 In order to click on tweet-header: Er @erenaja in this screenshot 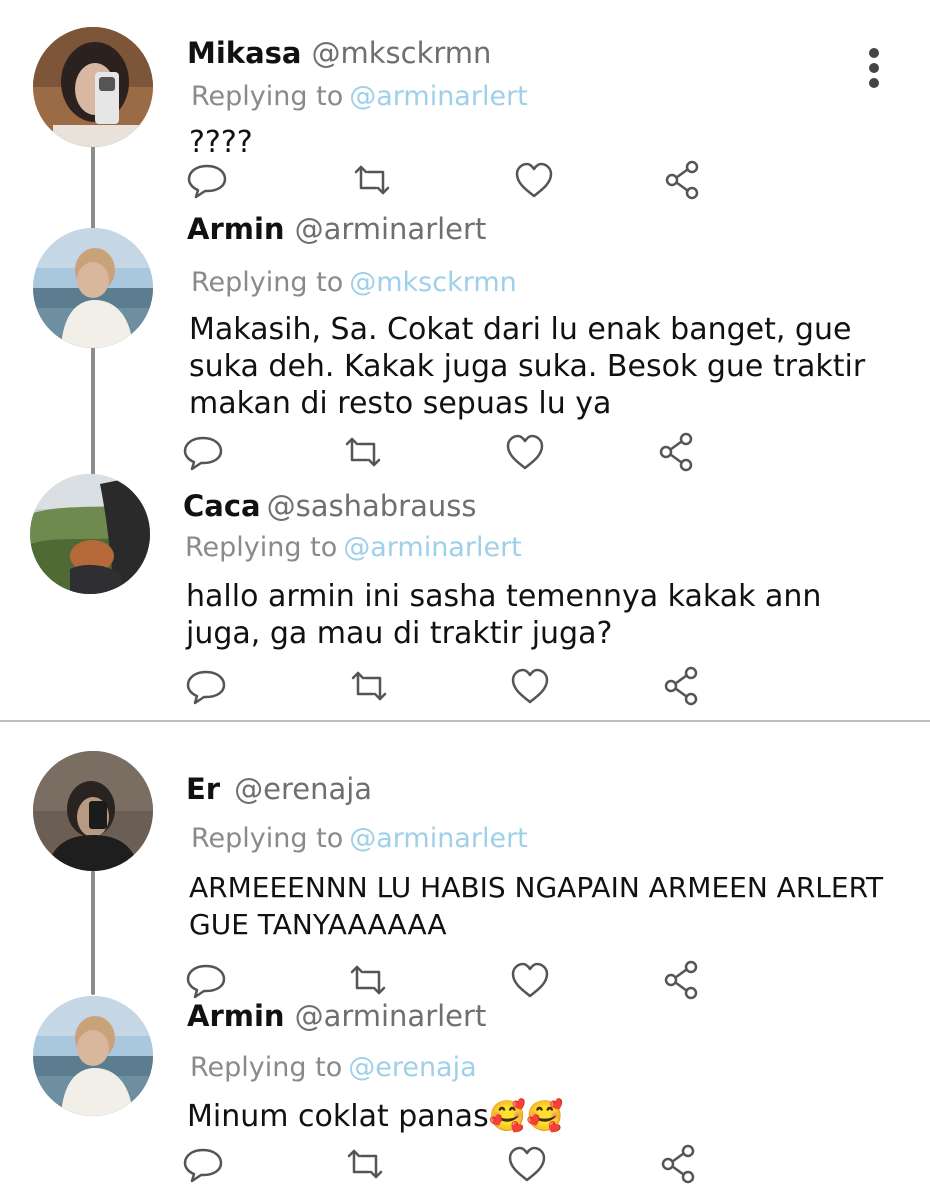, I will do `click(279, 789)`.